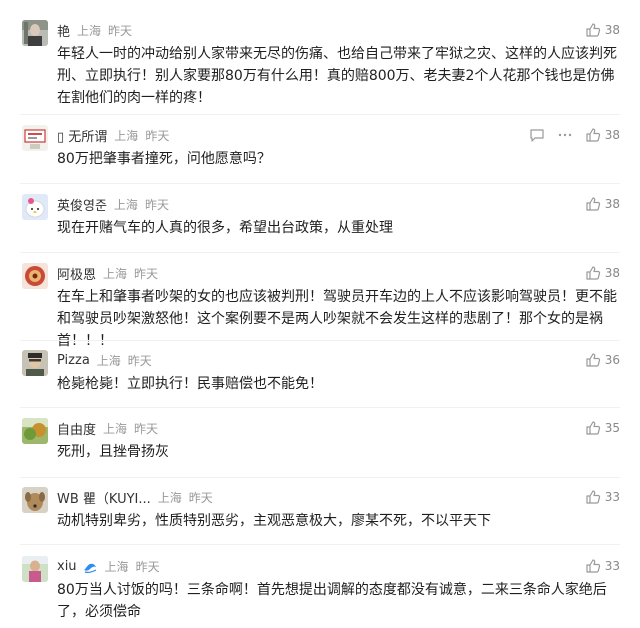  Describe the element at coordinates (35, 138) in the screenshot. I see `avatar-sign-icon` at that location.